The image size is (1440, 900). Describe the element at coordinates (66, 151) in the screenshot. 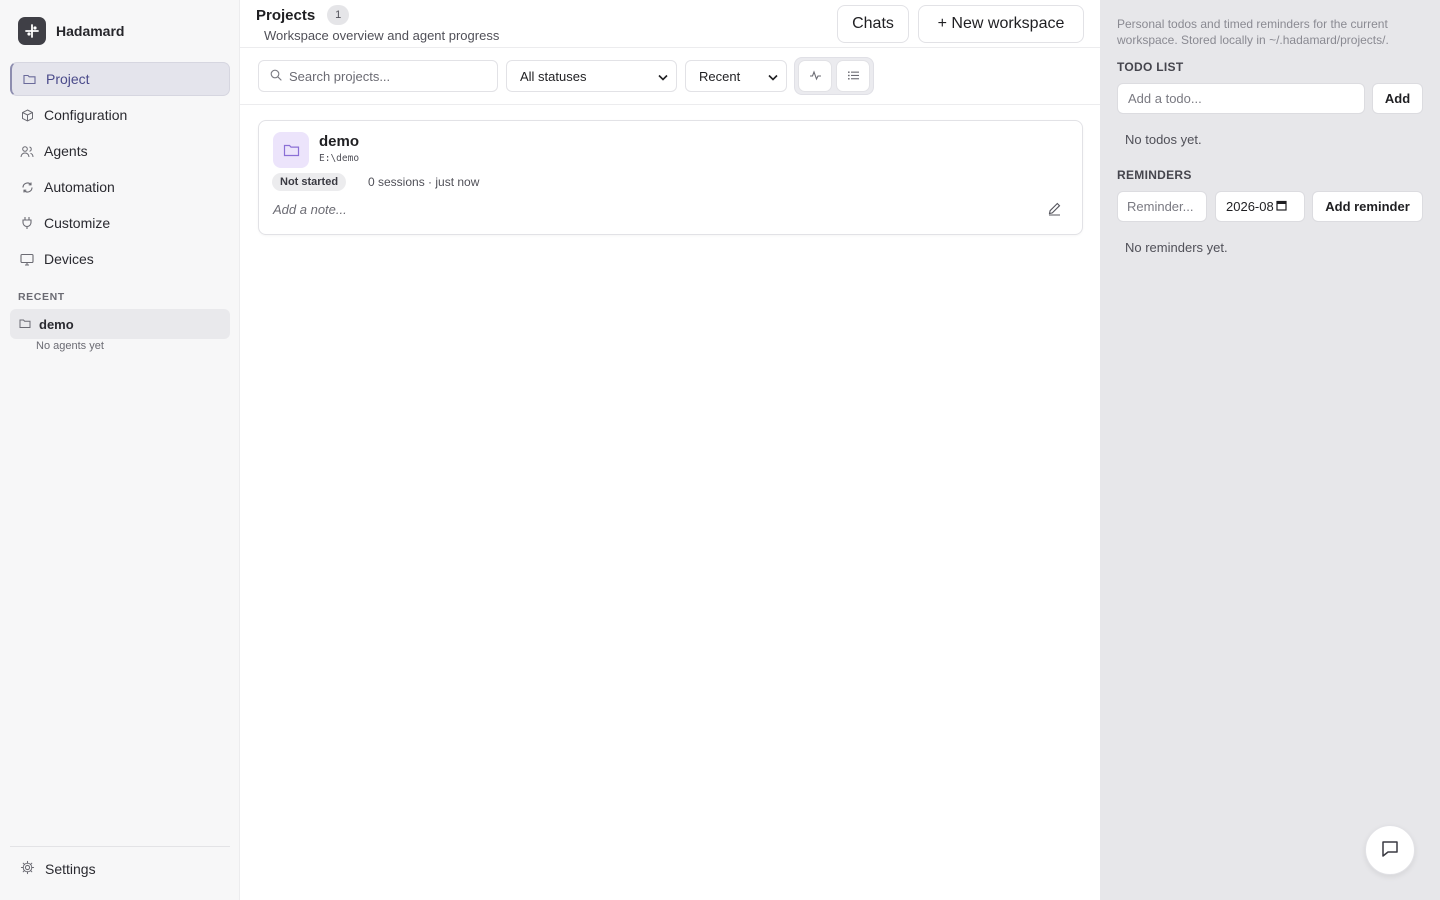

I see `sidebar-item-label: Agents` at that location.